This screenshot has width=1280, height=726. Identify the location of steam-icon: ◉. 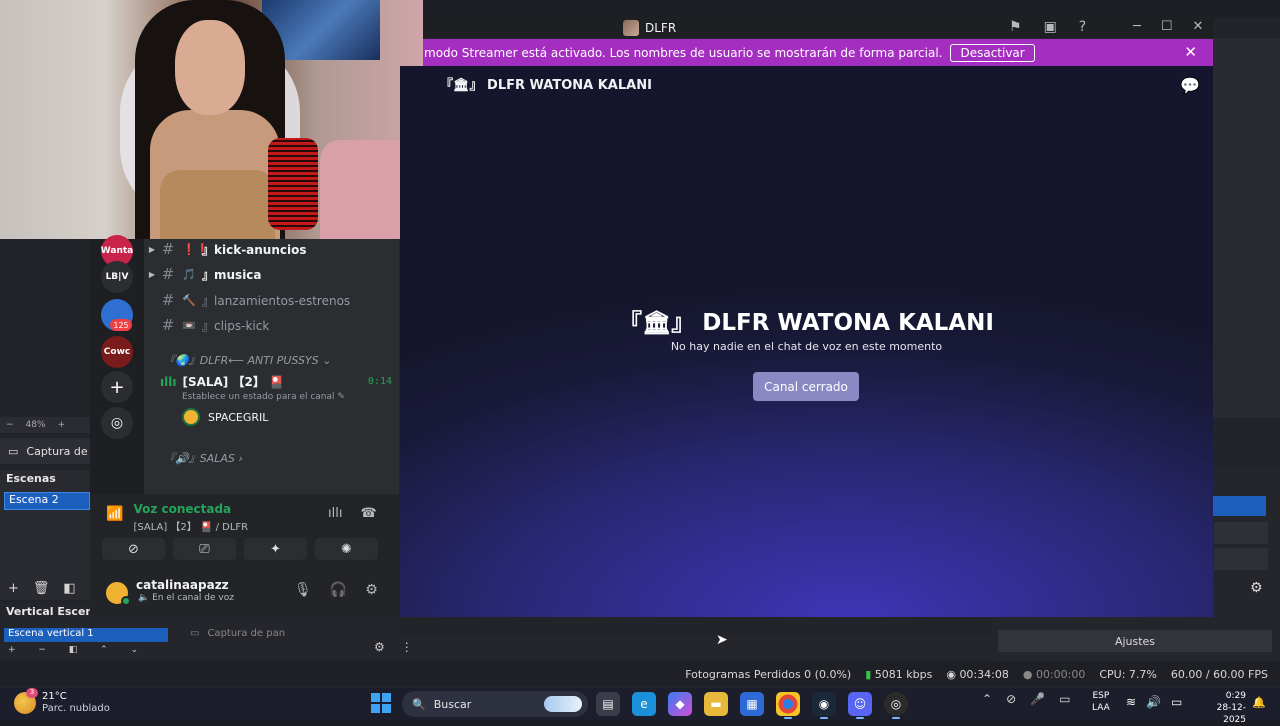
(824, 705).